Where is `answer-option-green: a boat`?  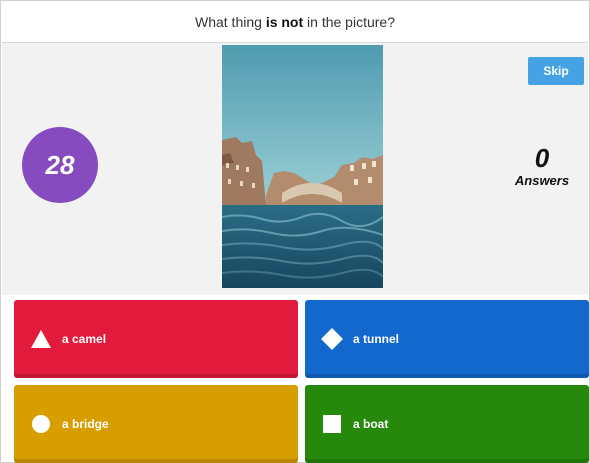
answer-option-green: a boat is located at coordinates (447, 424).